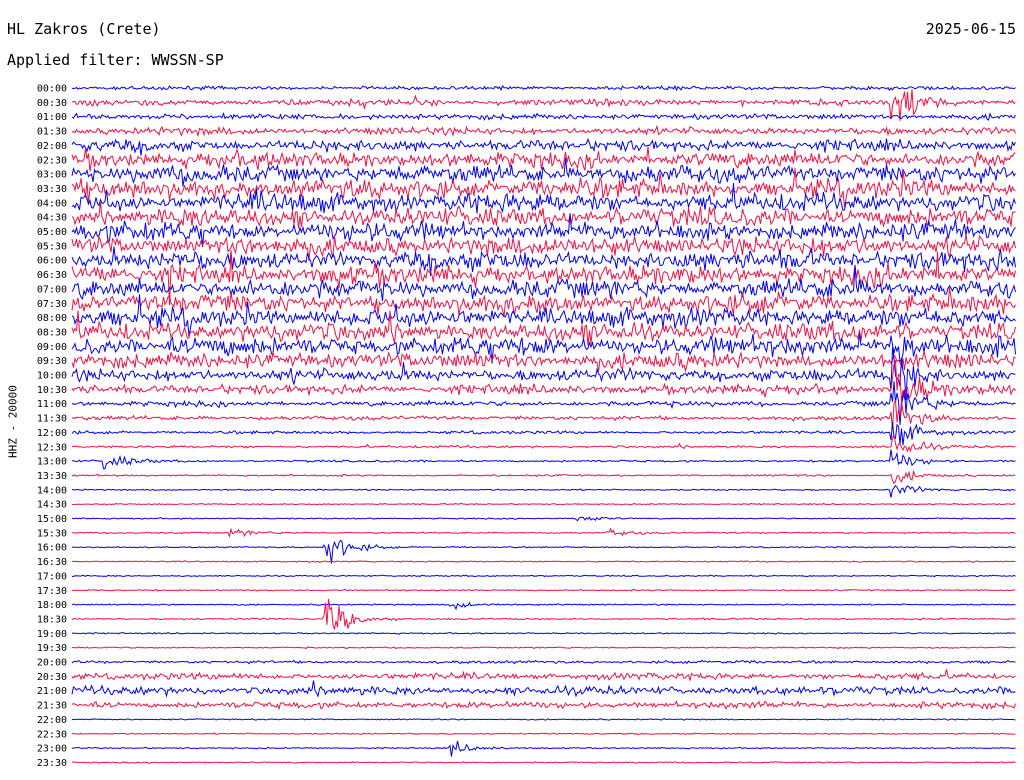 This screenshot has height=780, width=1024. Describe the element at coordinates (52, 706) in the screenshot. I see `time-tick-label: 21:30` at that location.